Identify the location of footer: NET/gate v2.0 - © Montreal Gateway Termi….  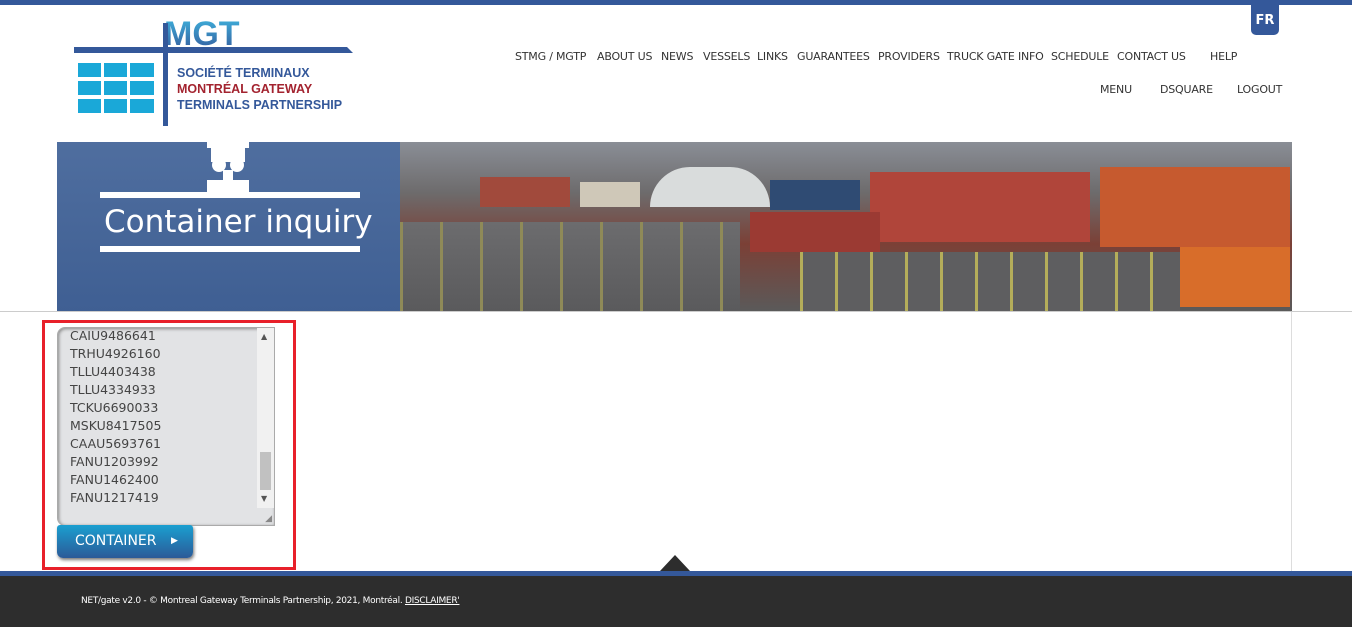
(676, 599).